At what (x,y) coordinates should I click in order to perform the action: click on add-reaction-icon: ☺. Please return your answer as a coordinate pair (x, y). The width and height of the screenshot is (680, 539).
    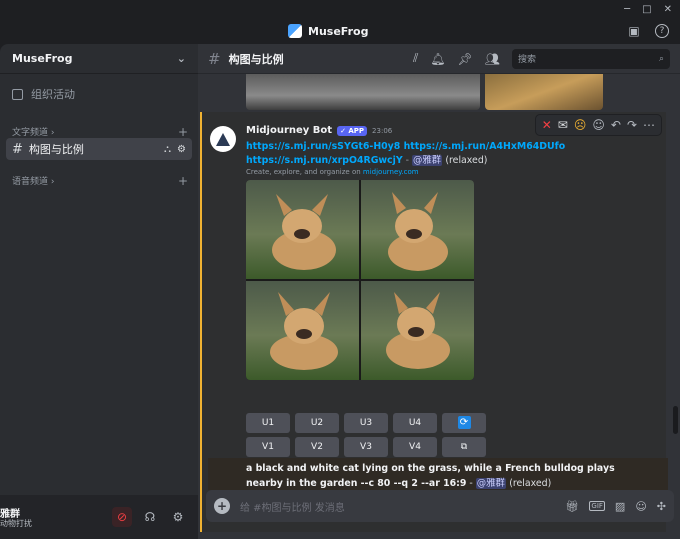
    Looking at the image, I should click on (598, 125).